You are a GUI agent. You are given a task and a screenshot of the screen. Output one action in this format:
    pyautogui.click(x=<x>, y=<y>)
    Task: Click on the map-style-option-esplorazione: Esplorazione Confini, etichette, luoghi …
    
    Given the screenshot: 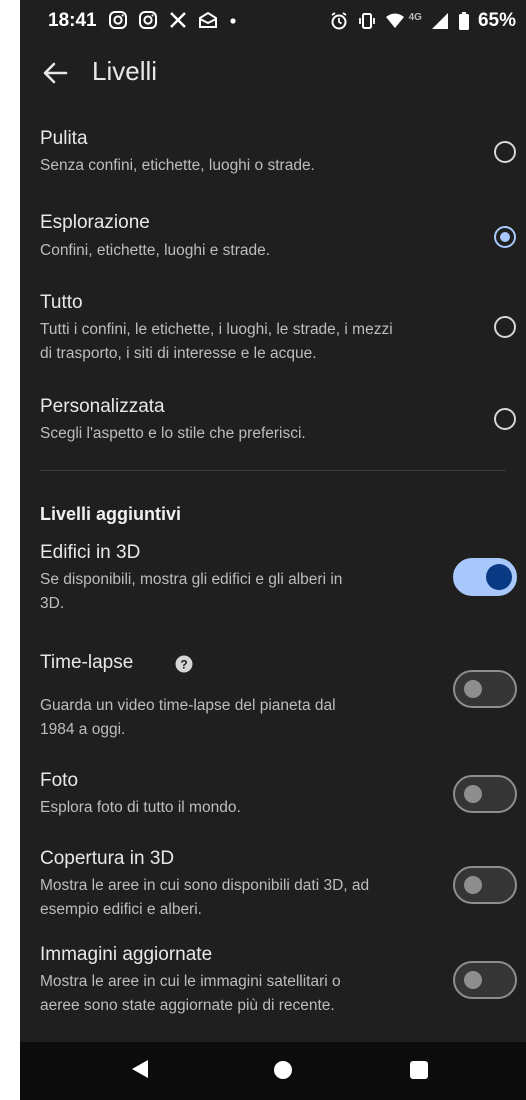 What is the action you would take?
    pyautogui.click(x=273, y=240)
    